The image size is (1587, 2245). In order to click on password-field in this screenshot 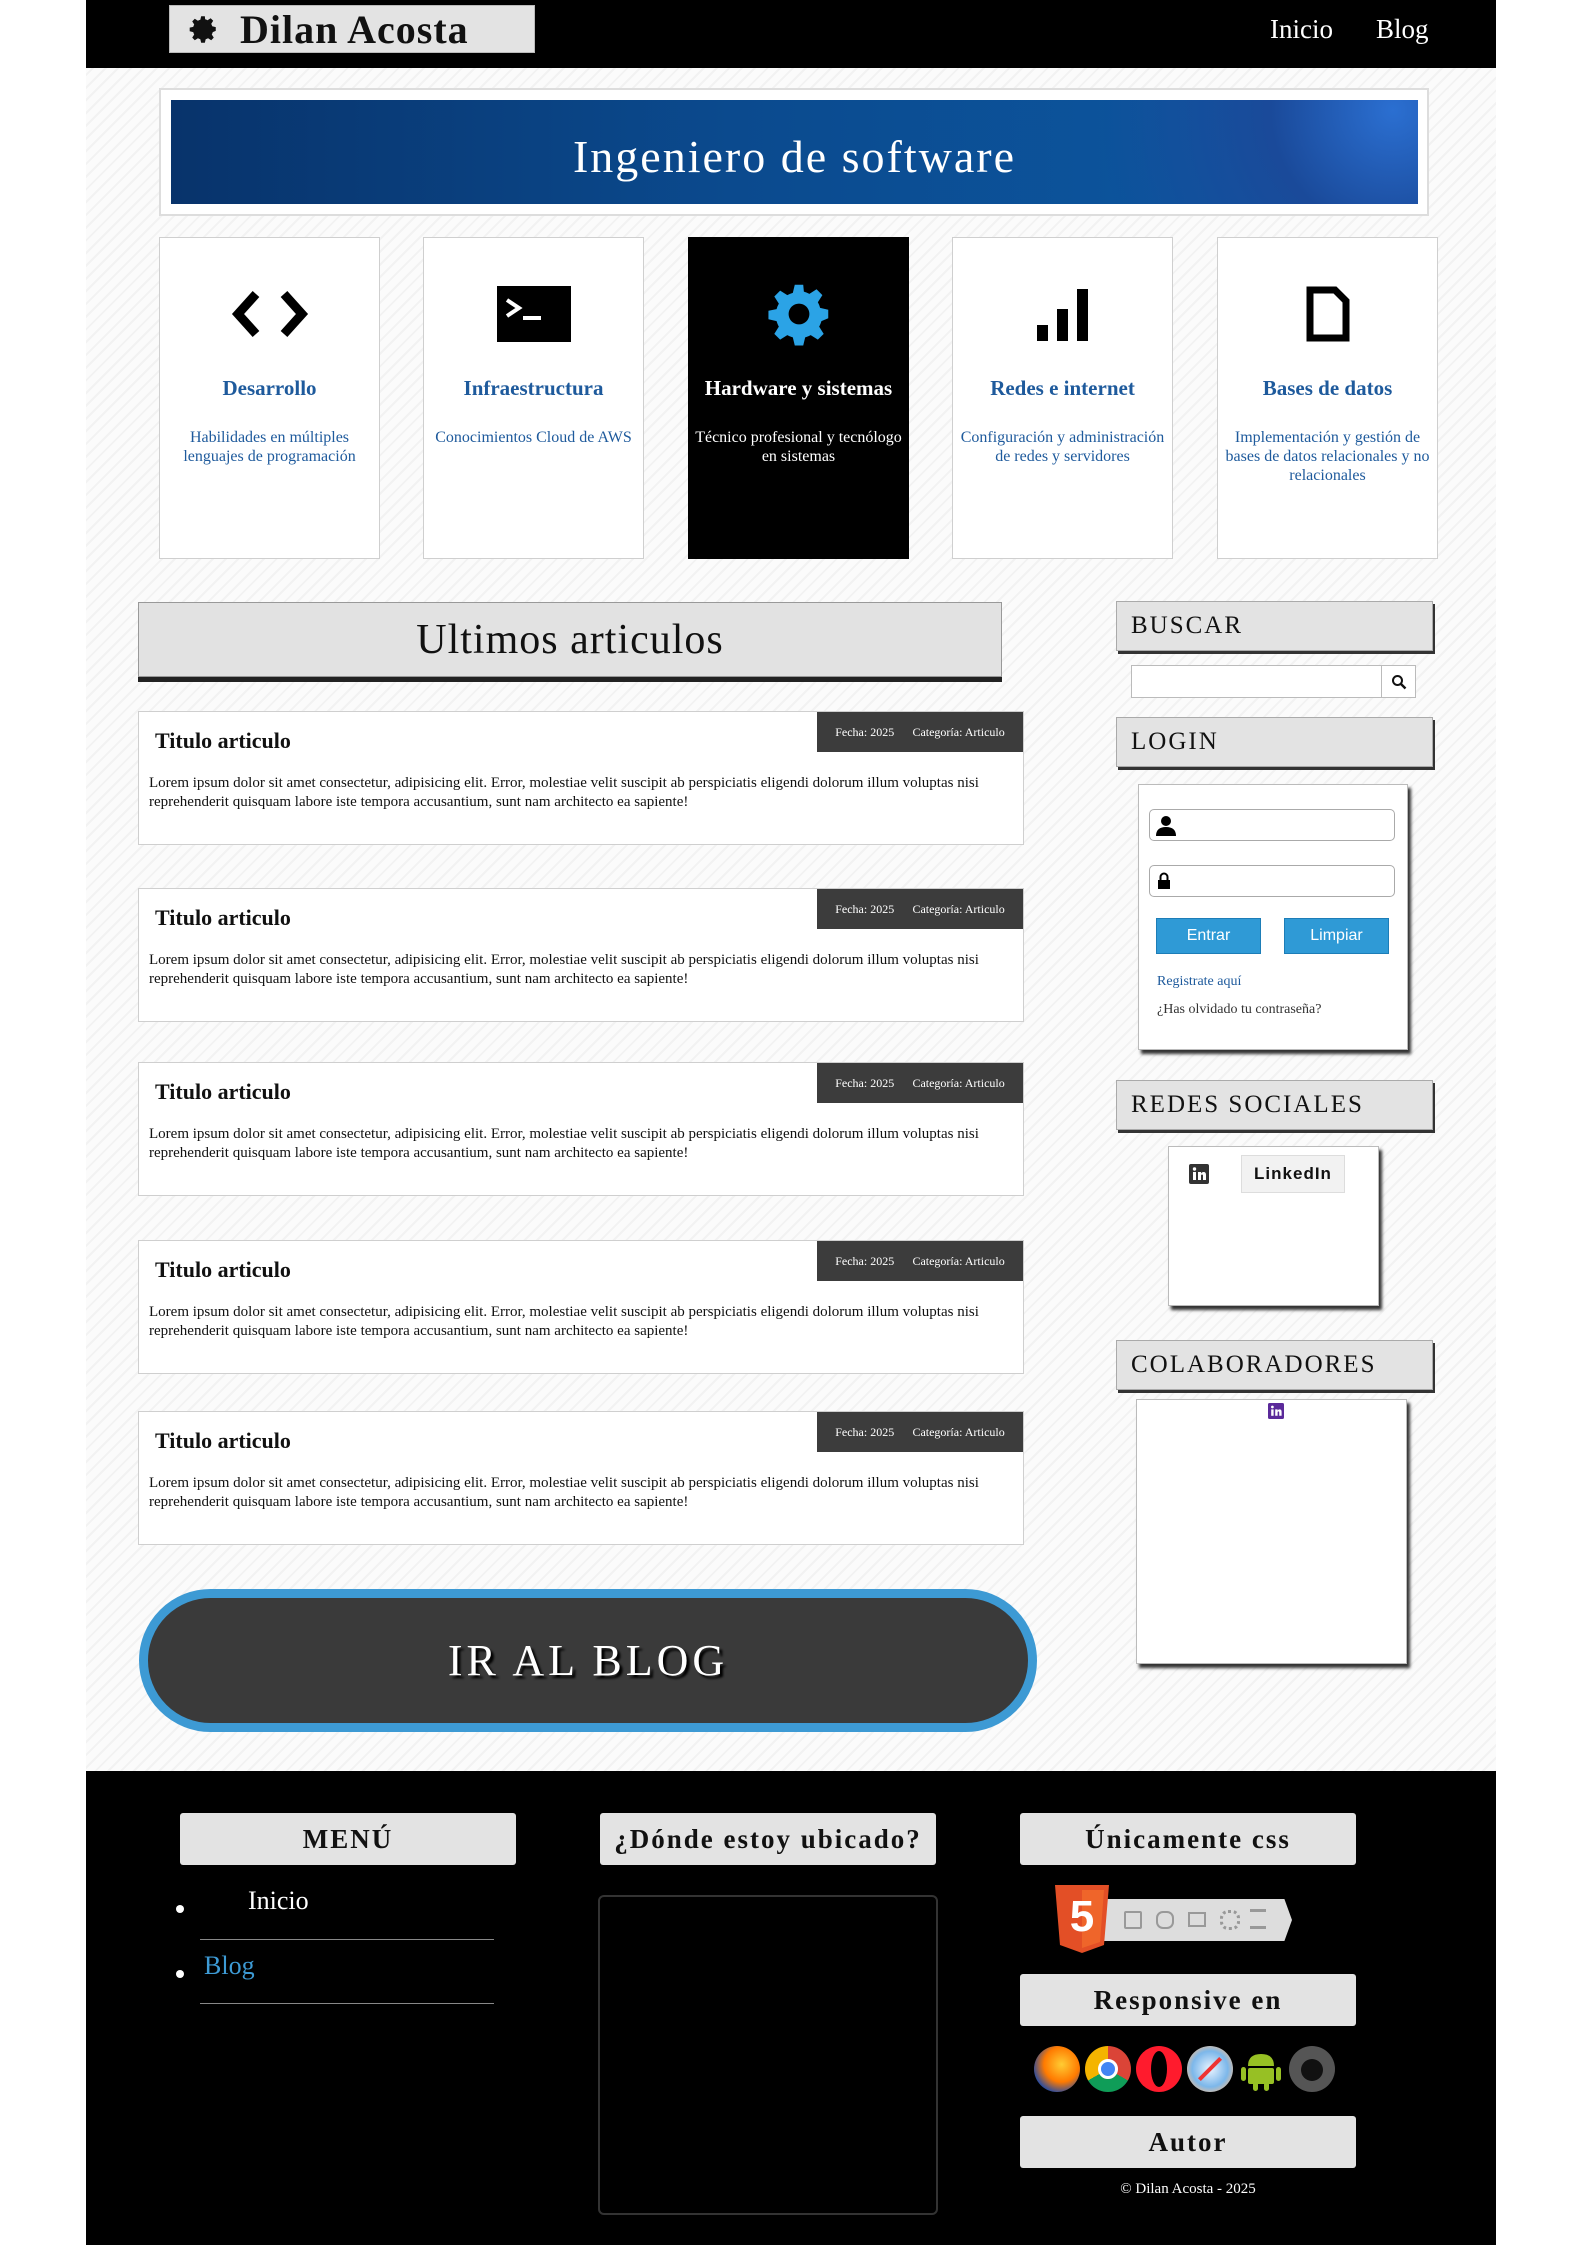, I will do `click(1272, 881)`.